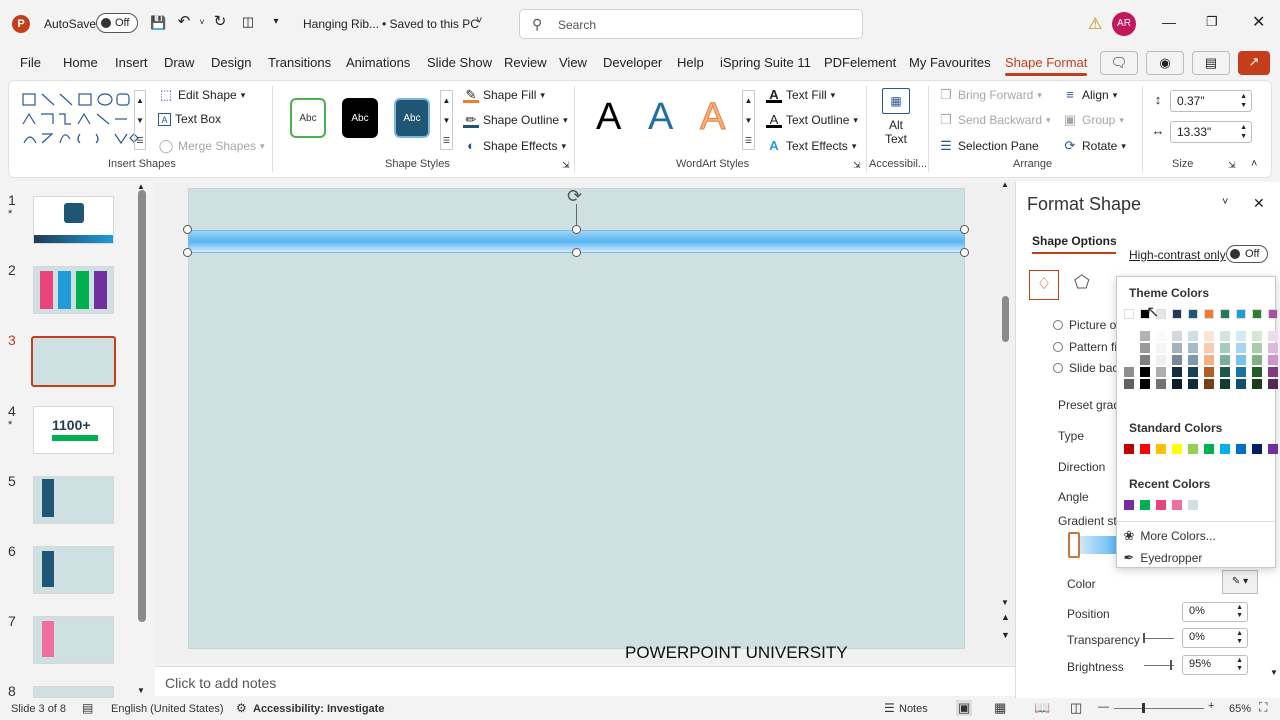 The image size is (1280, 720). Describe the element at coordinates (800, 95) in the screenshot. I see `text-fill-button: A Text Fill ▾` at that location.